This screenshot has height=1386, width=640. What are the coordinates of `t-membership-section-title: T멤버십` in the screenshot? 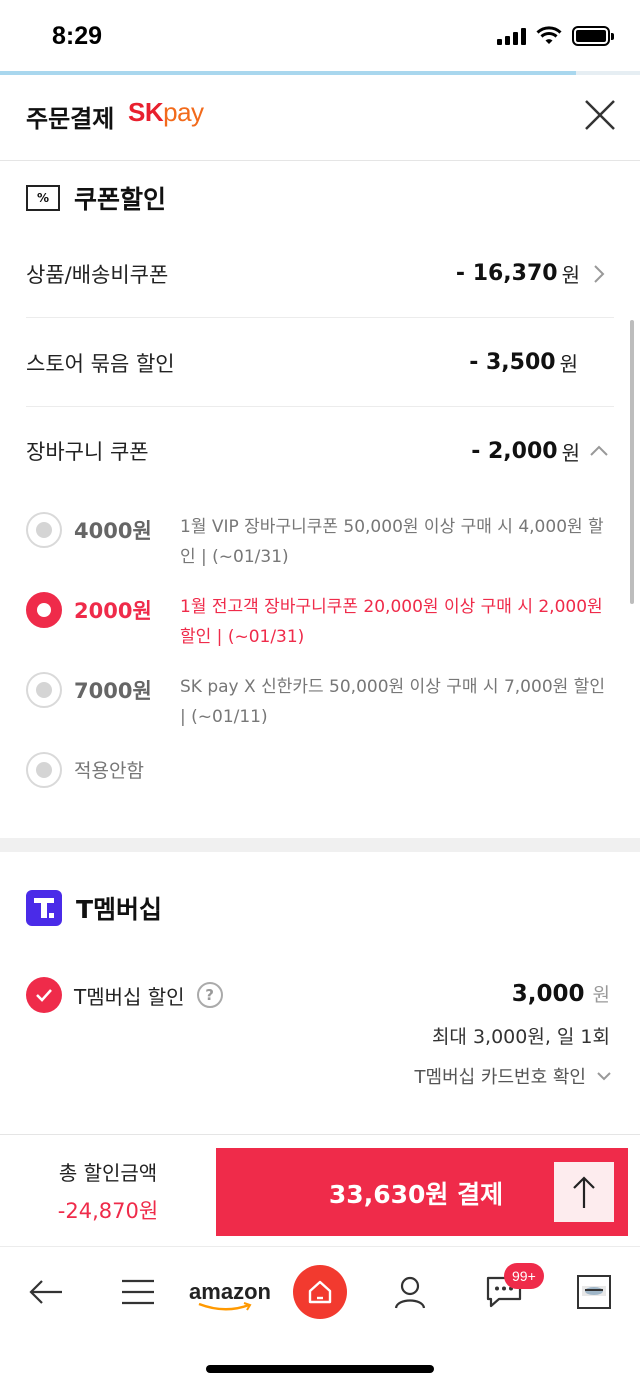 It's located at (94, 908).